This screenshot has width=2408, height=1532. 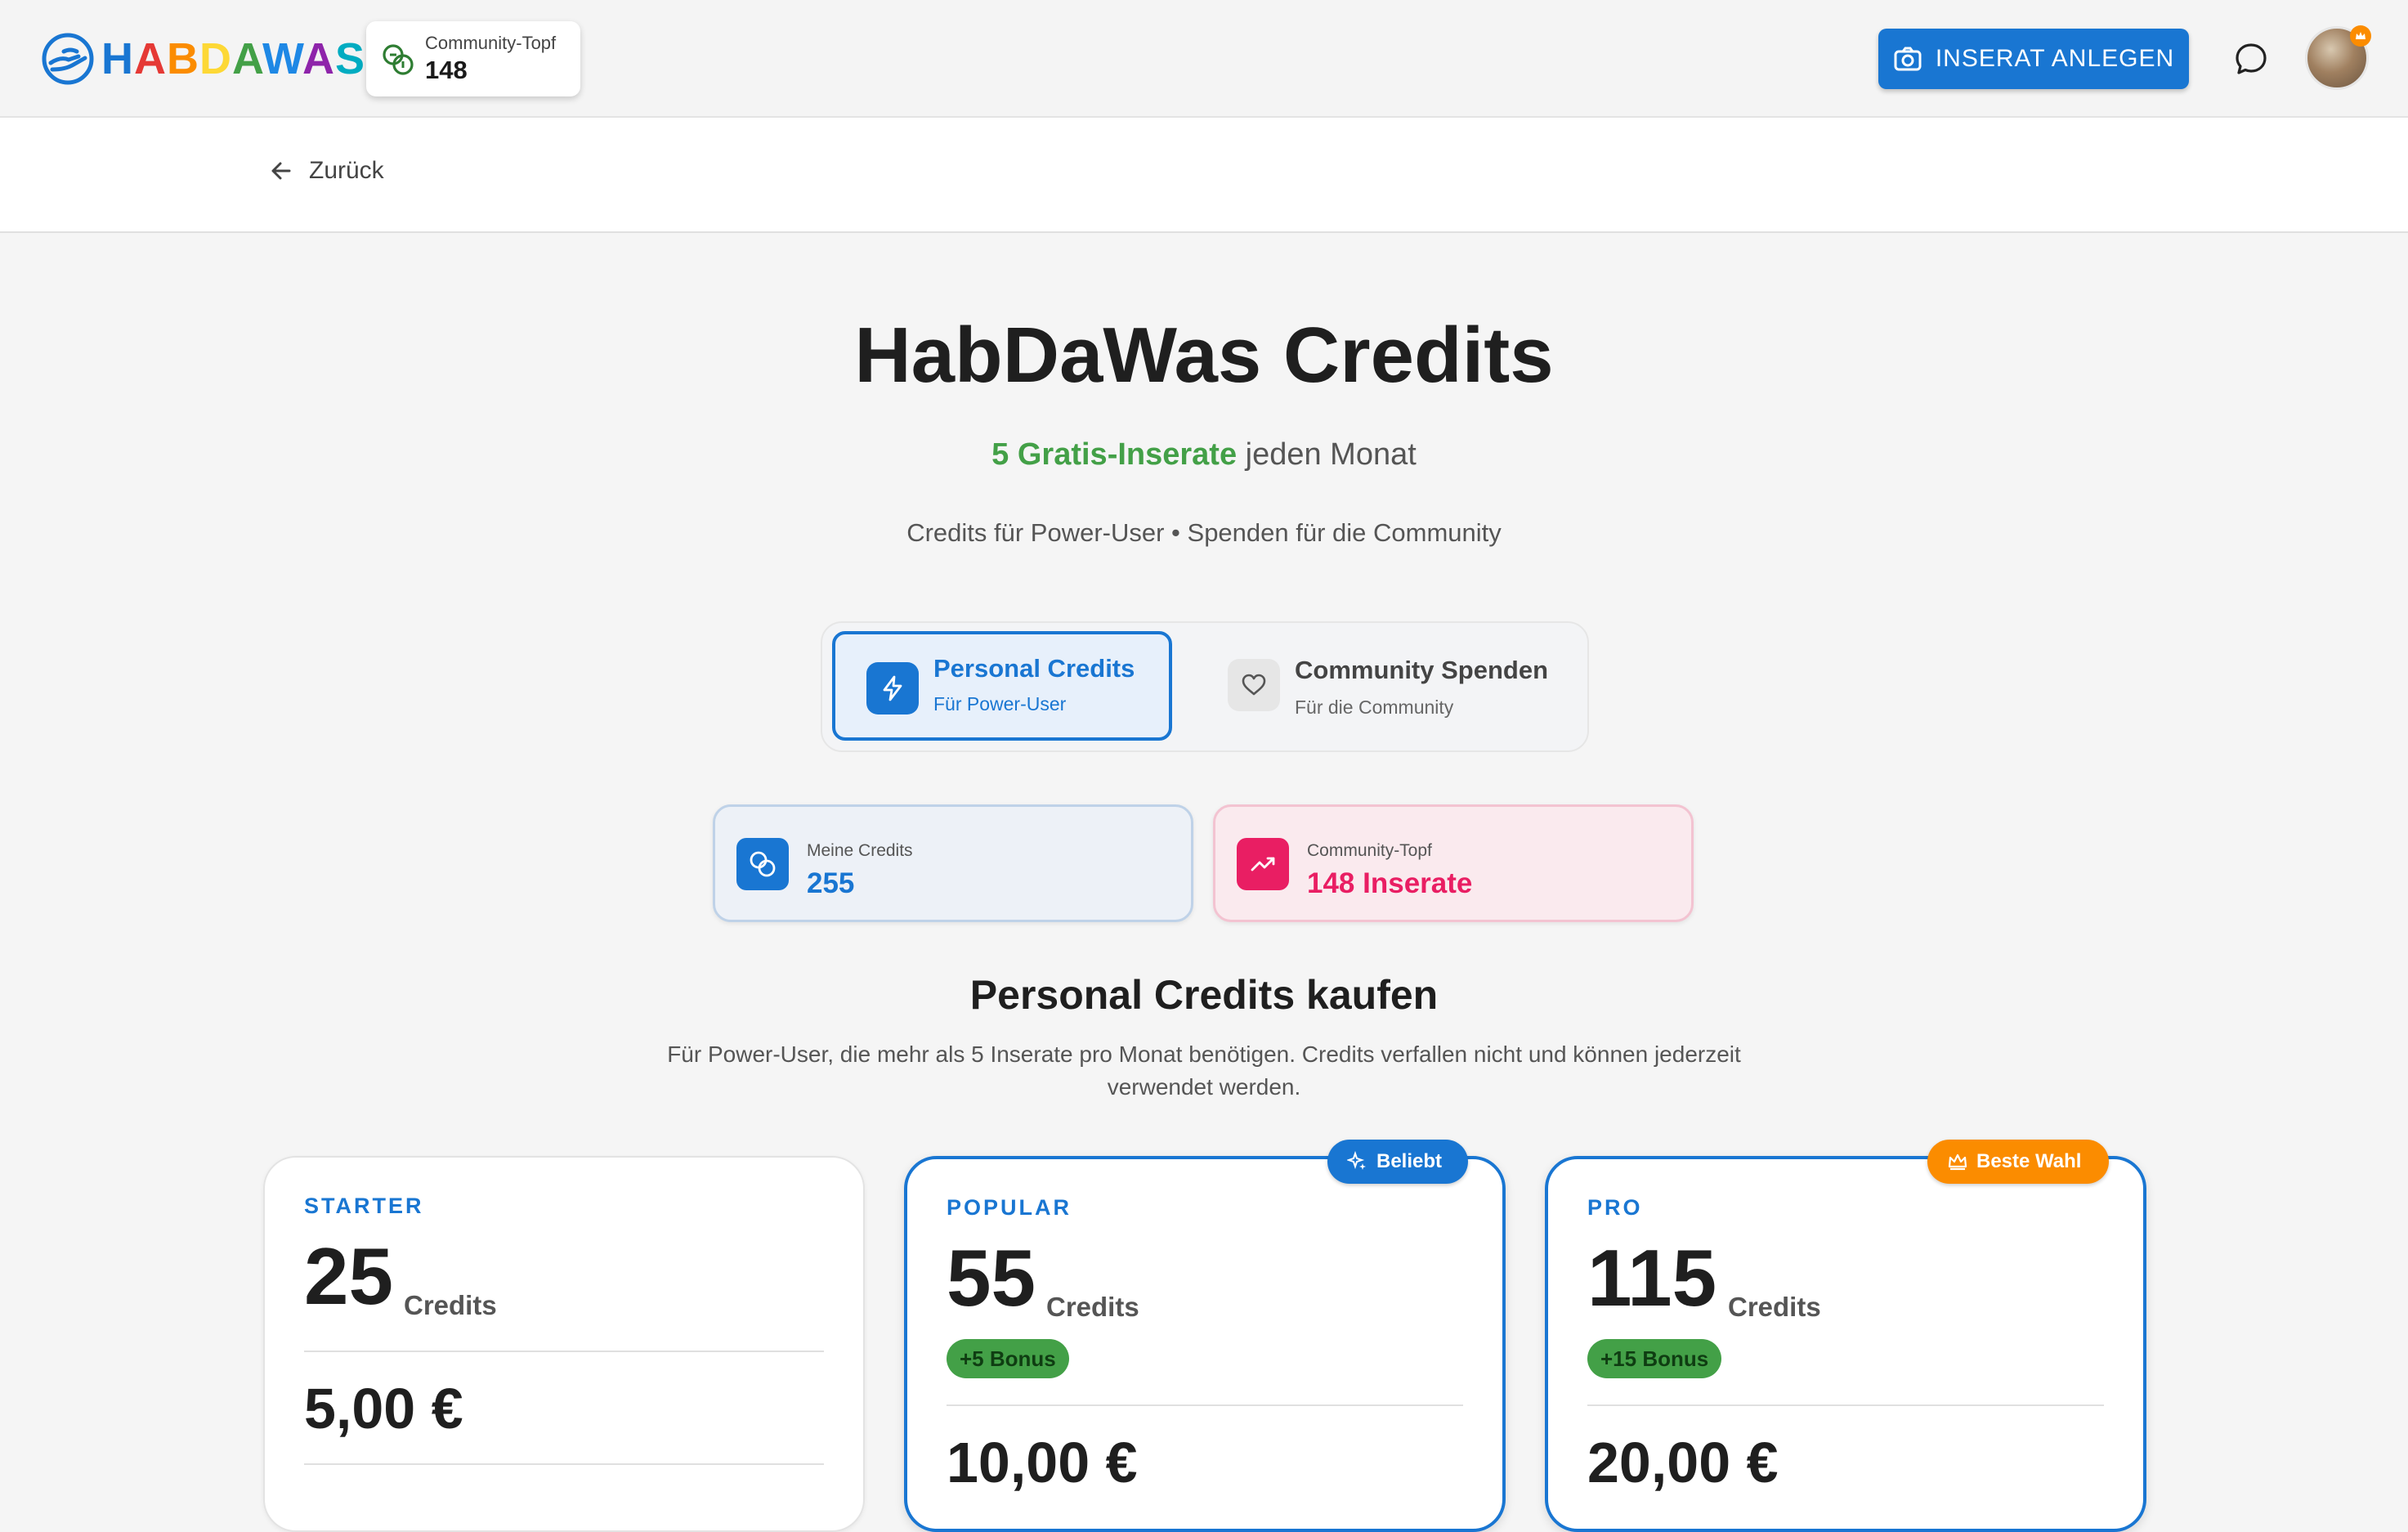 I want to click on create-listing-label: INSERAT ANLEGEN, so click(x=2055, y=58).